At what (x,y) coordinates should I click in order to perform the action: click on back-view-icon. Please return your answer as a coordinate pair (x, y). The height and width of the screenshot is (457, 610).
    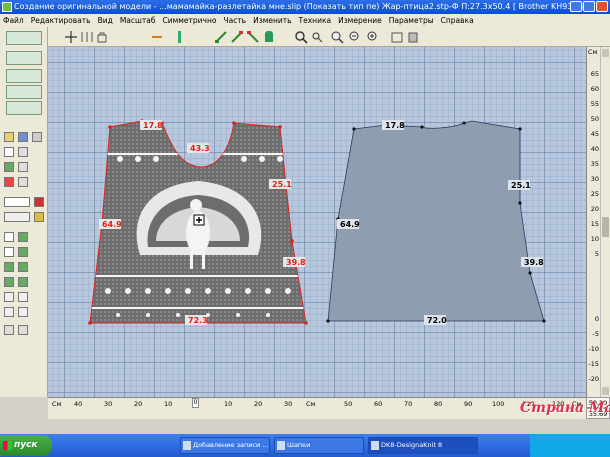
    Looking at the image, I should click on (413, 37).